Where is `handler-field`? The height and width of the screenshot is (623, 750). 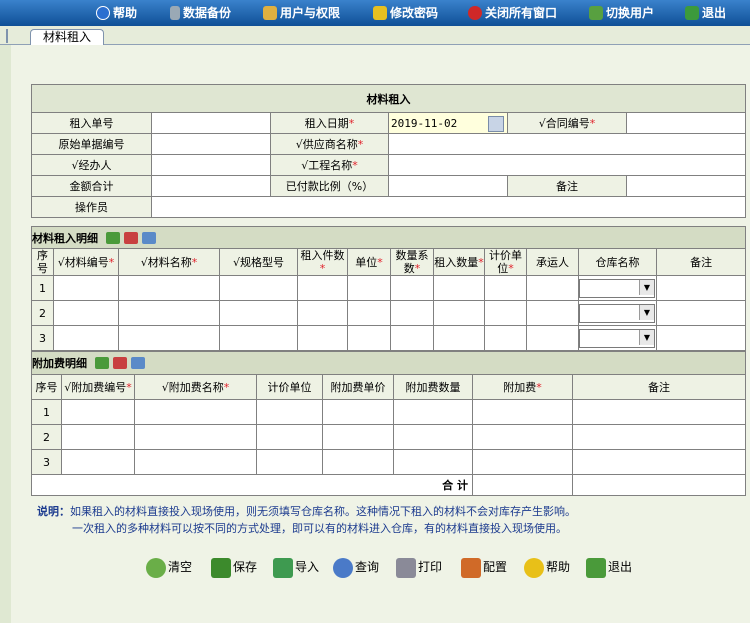
handler-field is located at coordinates (211, 165).